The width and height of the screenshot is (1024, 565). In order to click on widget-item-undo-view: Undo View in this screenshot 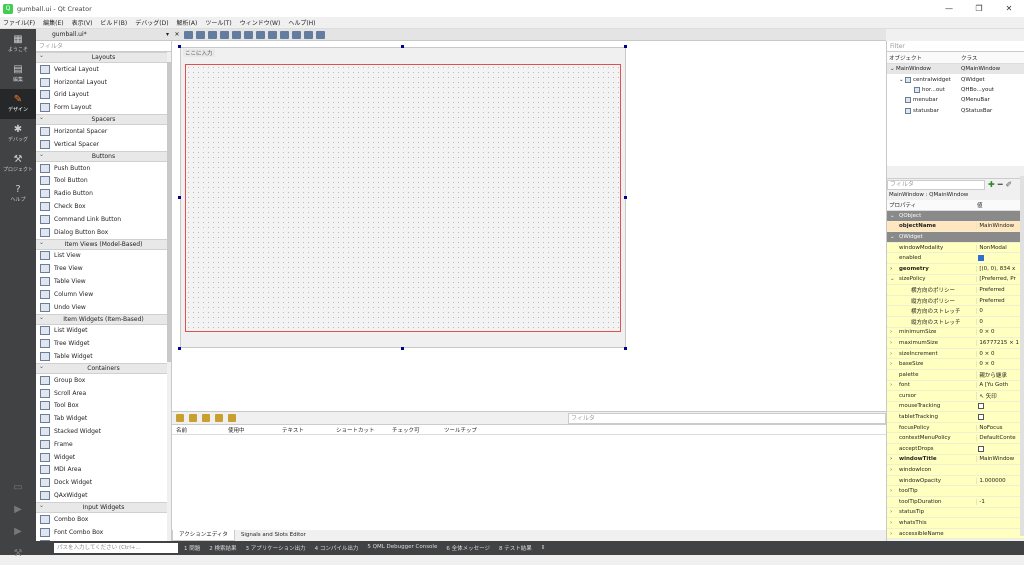, I will do `click(103, 307)`.